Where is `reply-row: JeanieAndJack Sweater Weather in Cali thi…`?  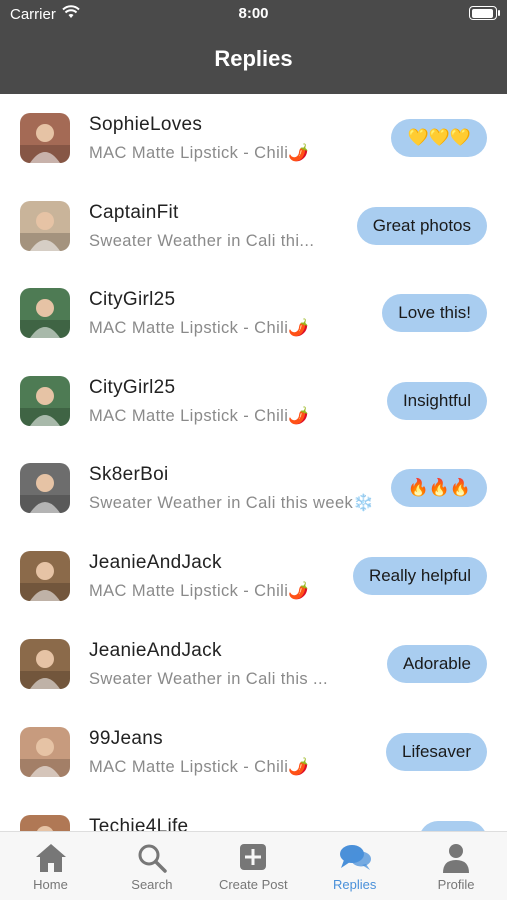
reply-row: JeanieAndJack Sweater Weather in Cali thi… is located at coordinates (253, 664).